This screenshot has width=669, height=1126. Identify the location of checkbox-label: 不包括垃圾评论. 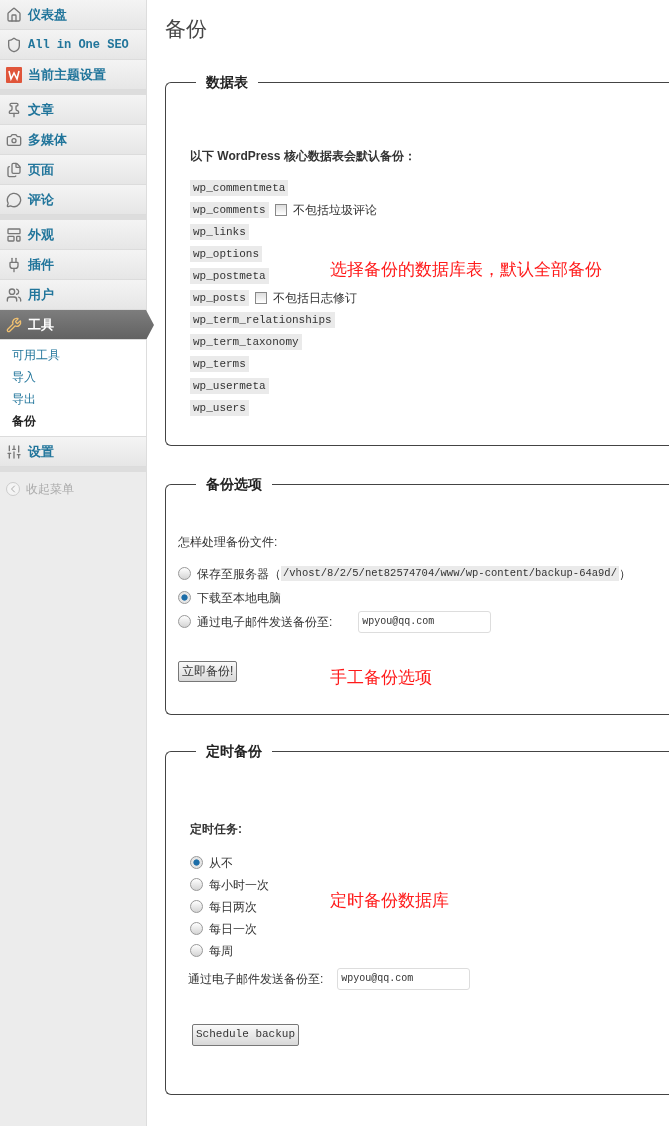
(334, 210).